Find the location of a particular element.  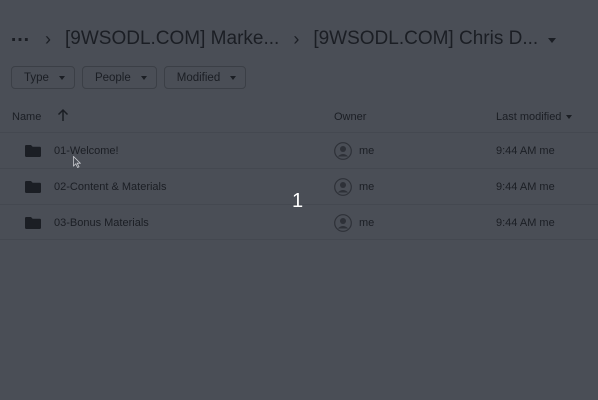

table-header: Name Owner Last modified is located at coordinates (299, 117).